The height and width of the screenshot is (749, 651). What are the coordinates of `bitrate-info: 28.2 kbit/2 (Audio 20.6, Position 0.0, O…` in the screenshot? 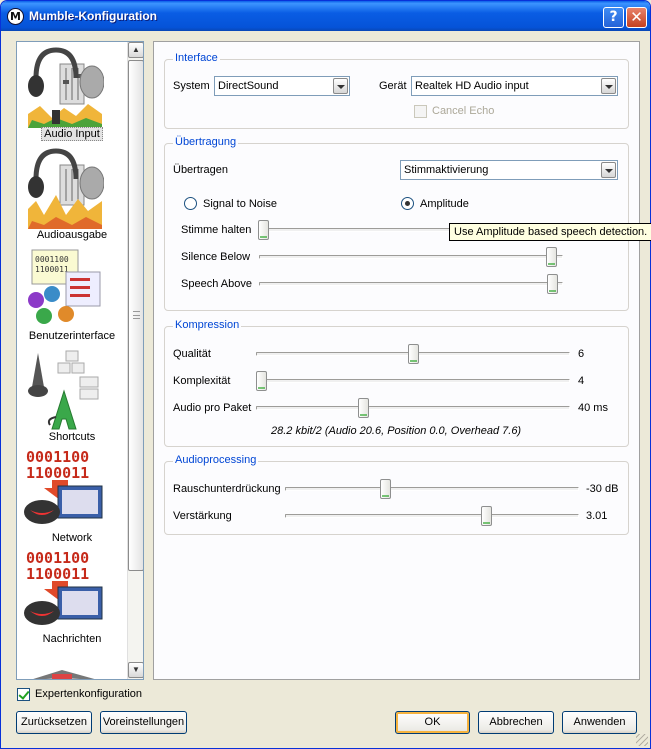 It's located at (396, 431).